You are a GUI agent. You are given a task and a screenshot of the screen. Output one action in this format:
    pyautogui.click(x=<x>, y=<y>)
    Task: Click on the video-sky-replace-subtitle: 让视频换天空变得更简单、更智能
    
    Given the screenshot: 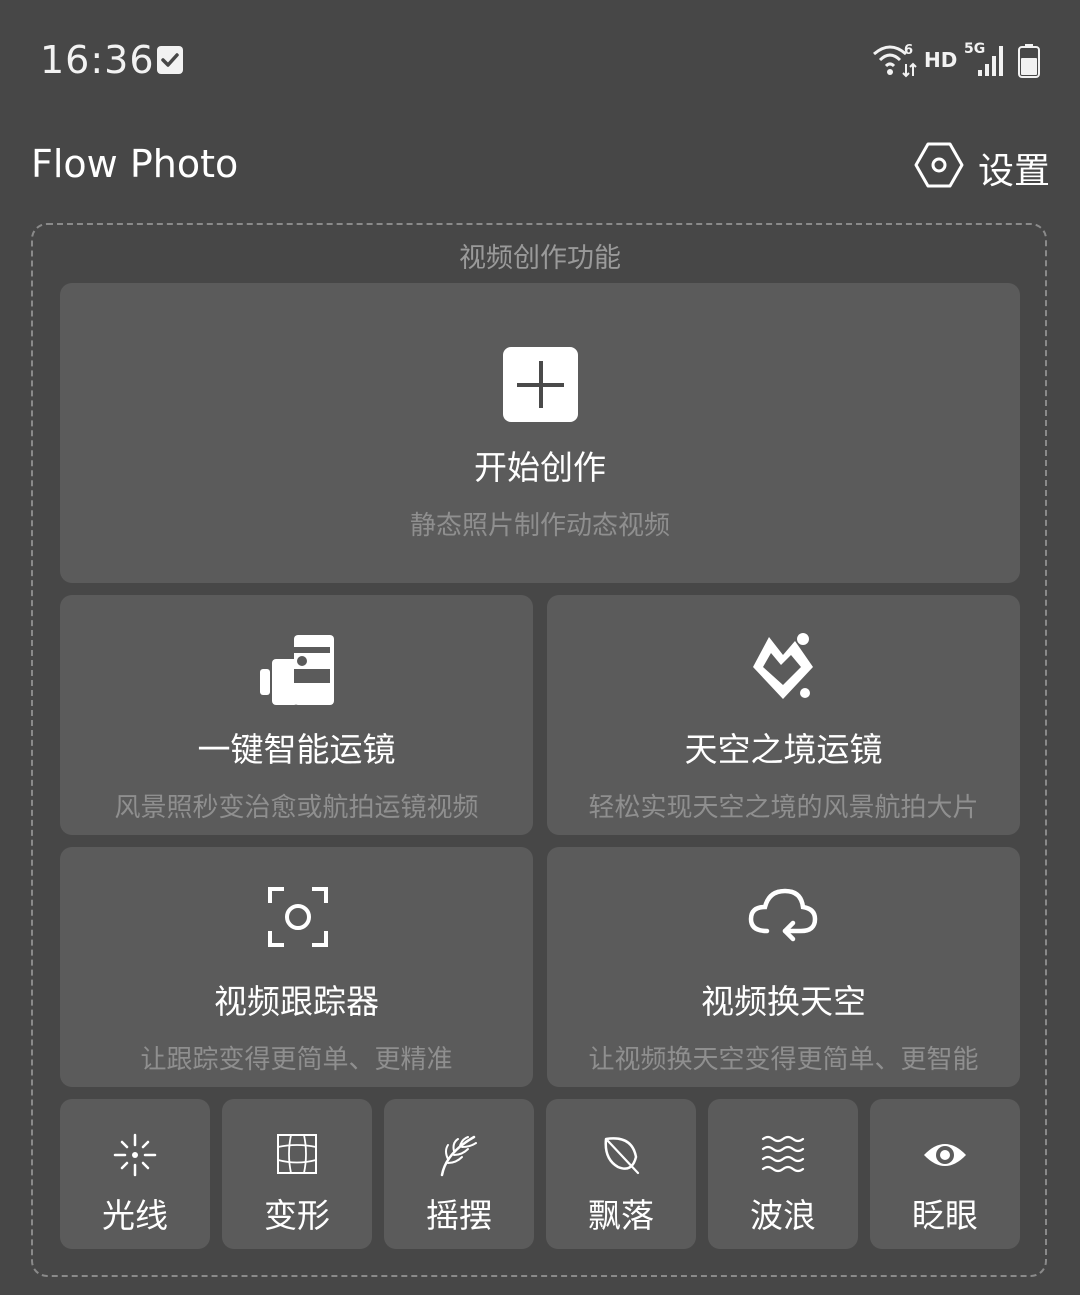 What is the action you would take?
    pyautogui.click(x=783, y=1060)
    